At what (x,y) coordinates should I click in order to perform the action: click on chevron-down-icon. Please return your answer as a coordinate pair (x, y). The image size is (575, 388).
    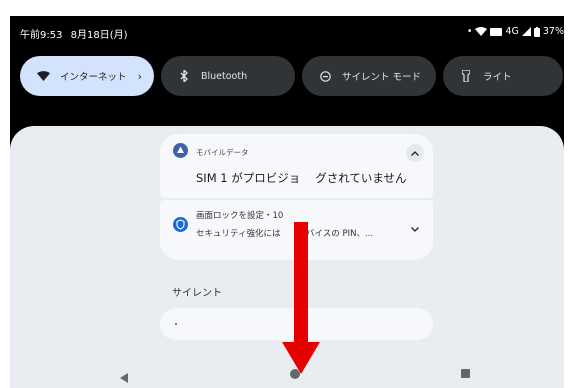
    Looking at the image, I should click on (415, 229).